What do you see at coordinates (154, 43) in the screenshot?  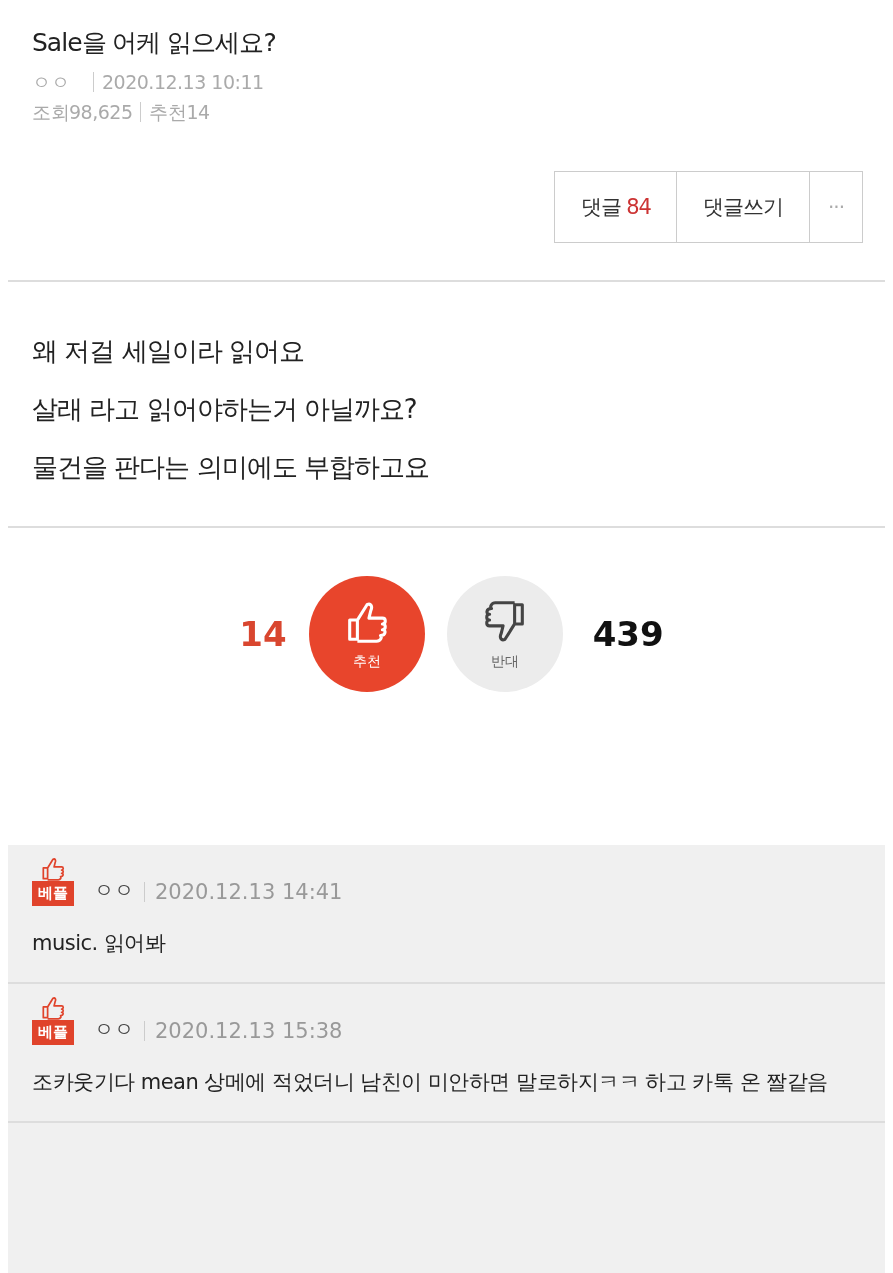 I see `post-title: Sale을 어케 읽으세요?` at bounding box center [154, 43].